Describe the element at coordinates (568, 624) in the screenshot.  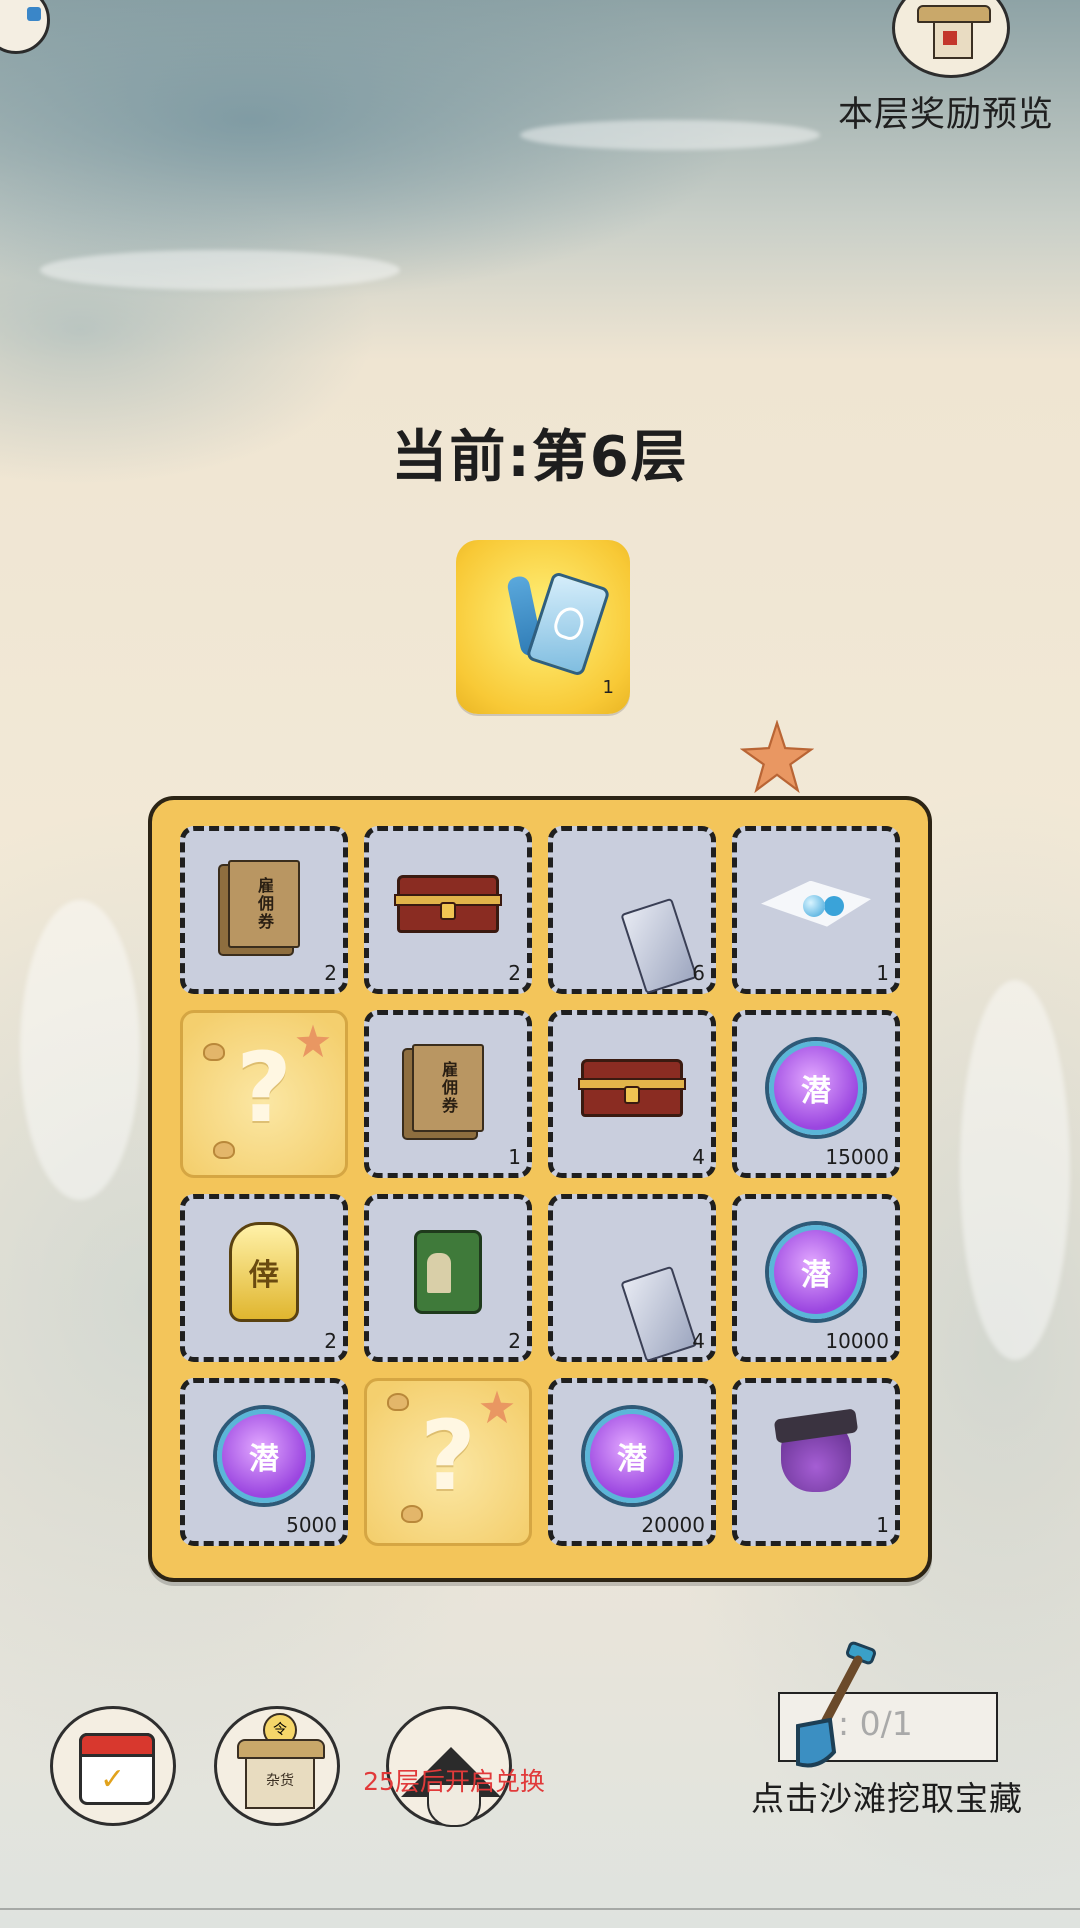
I see `blue-charm-tag-icon` at that location.